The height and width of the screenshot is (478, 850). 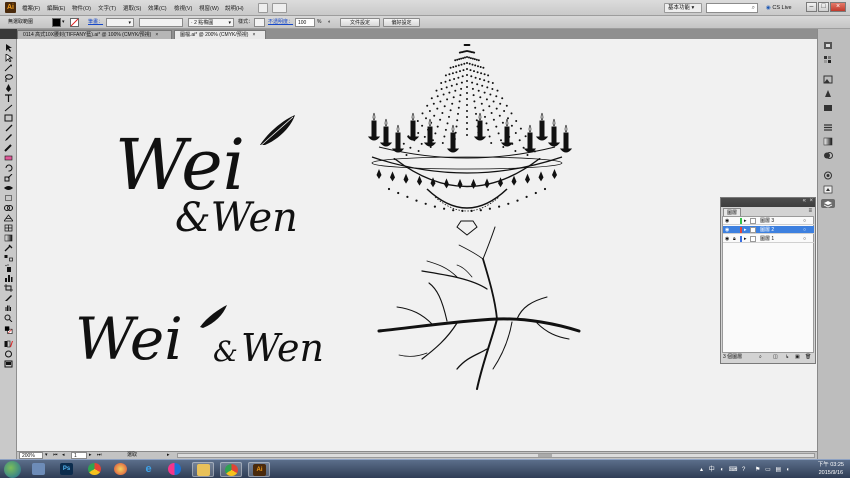 What do you see at coordinates (8, 188) in the screenshot?
I see `width-tool-icon` at bounding box center [8, 188].